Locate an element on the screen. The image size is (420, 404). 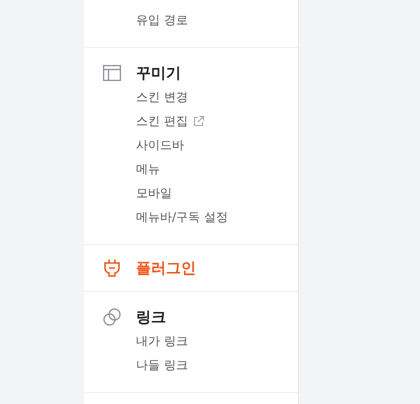
plug-icon is located at coordinates (112, 268).